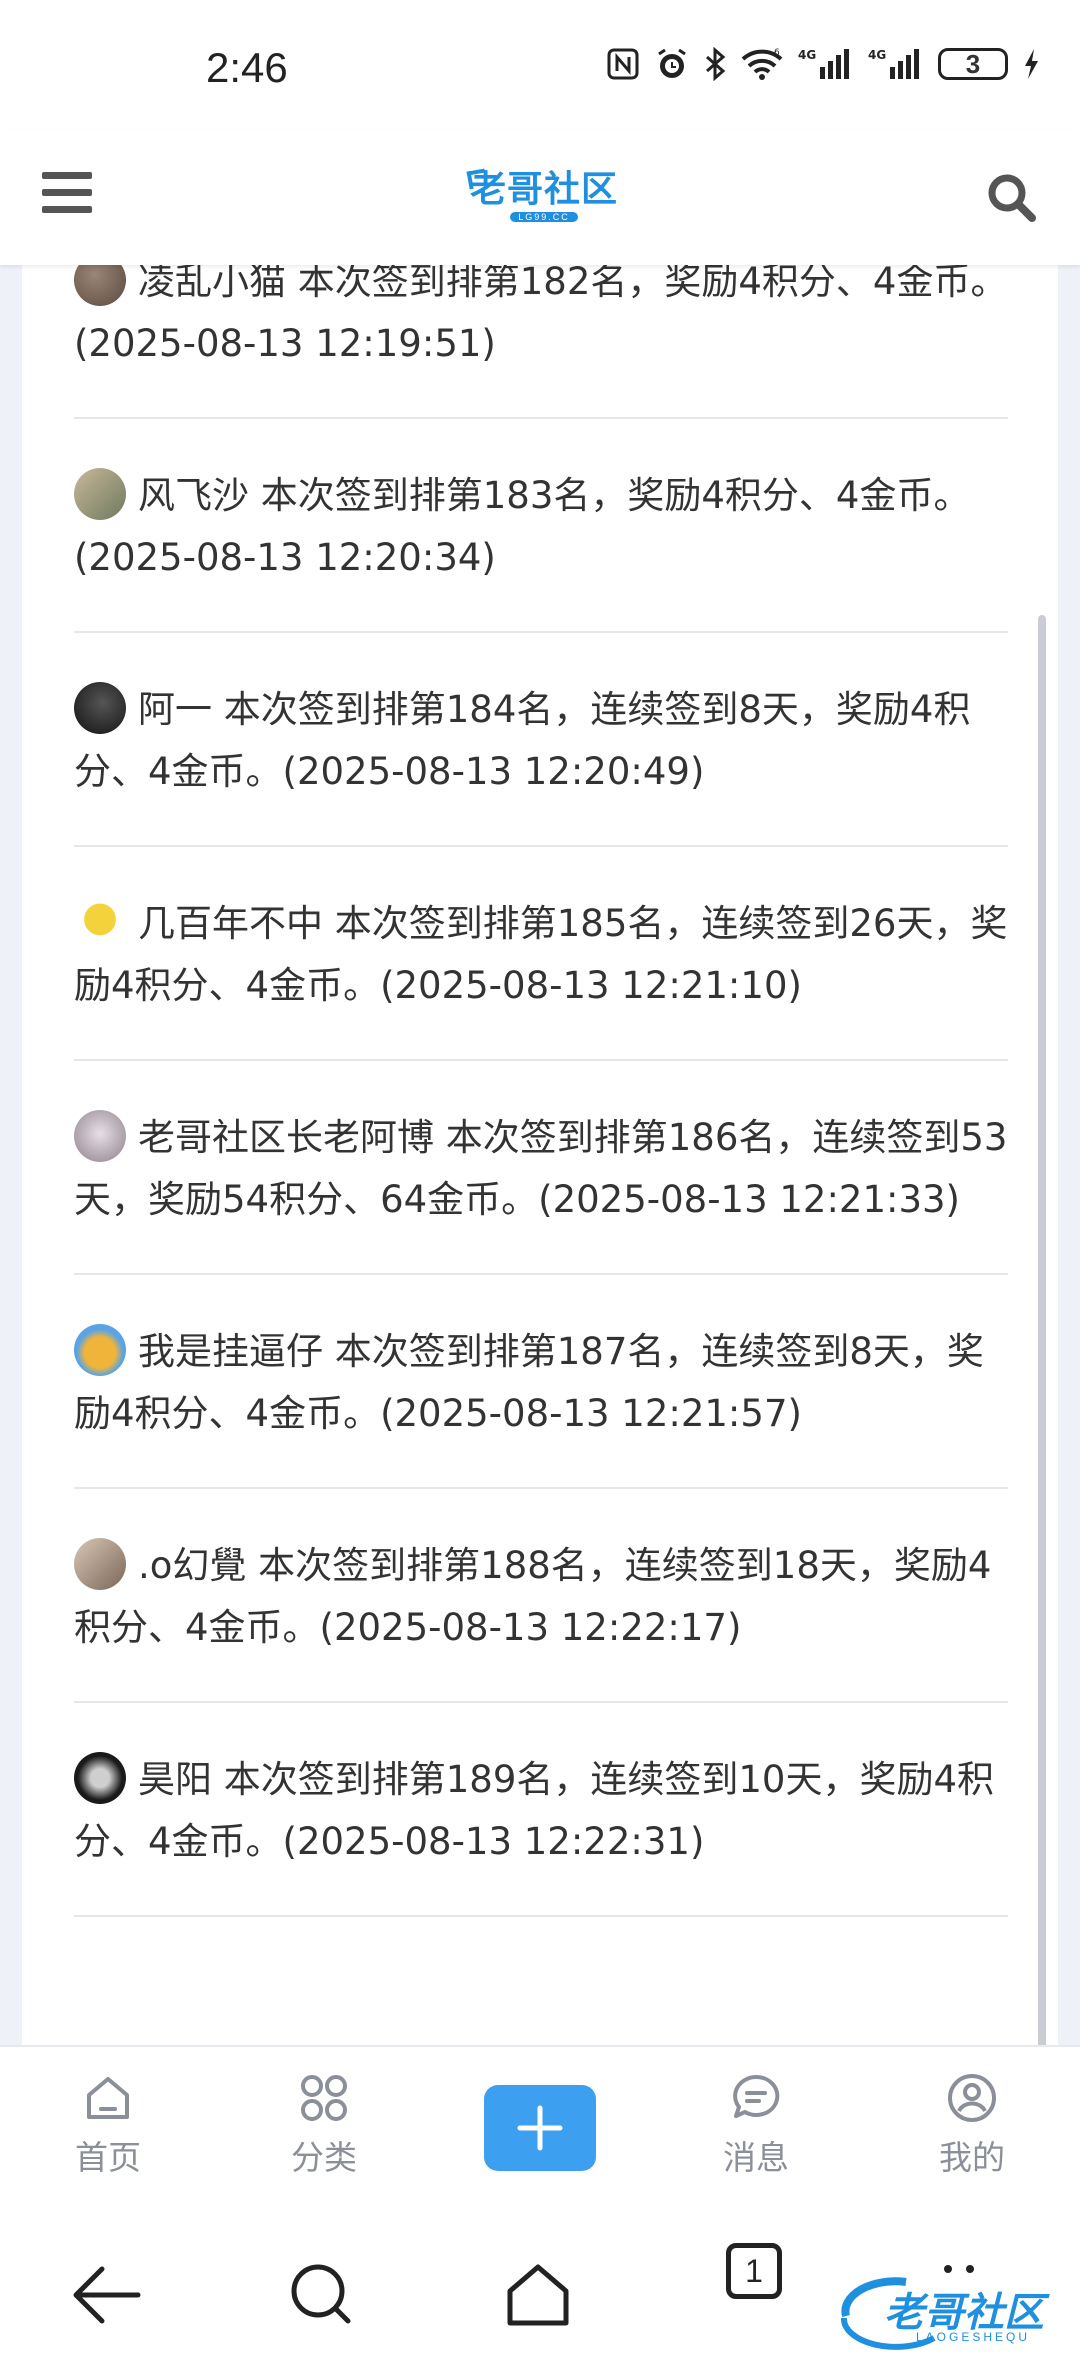 Image resolution: width=1080 pixels, height=2376 pixels. I want to click on plus-icon, so click(540, 2128).